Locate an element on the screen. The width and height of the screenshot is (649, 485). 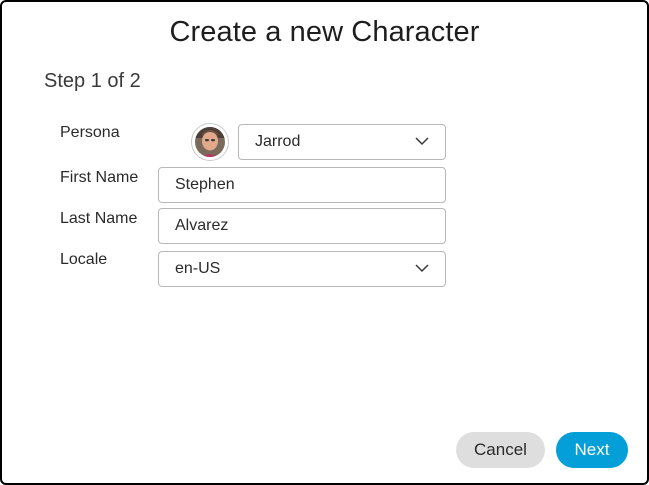
last-name-value: Alvarez is located at coordinates (202, 225).